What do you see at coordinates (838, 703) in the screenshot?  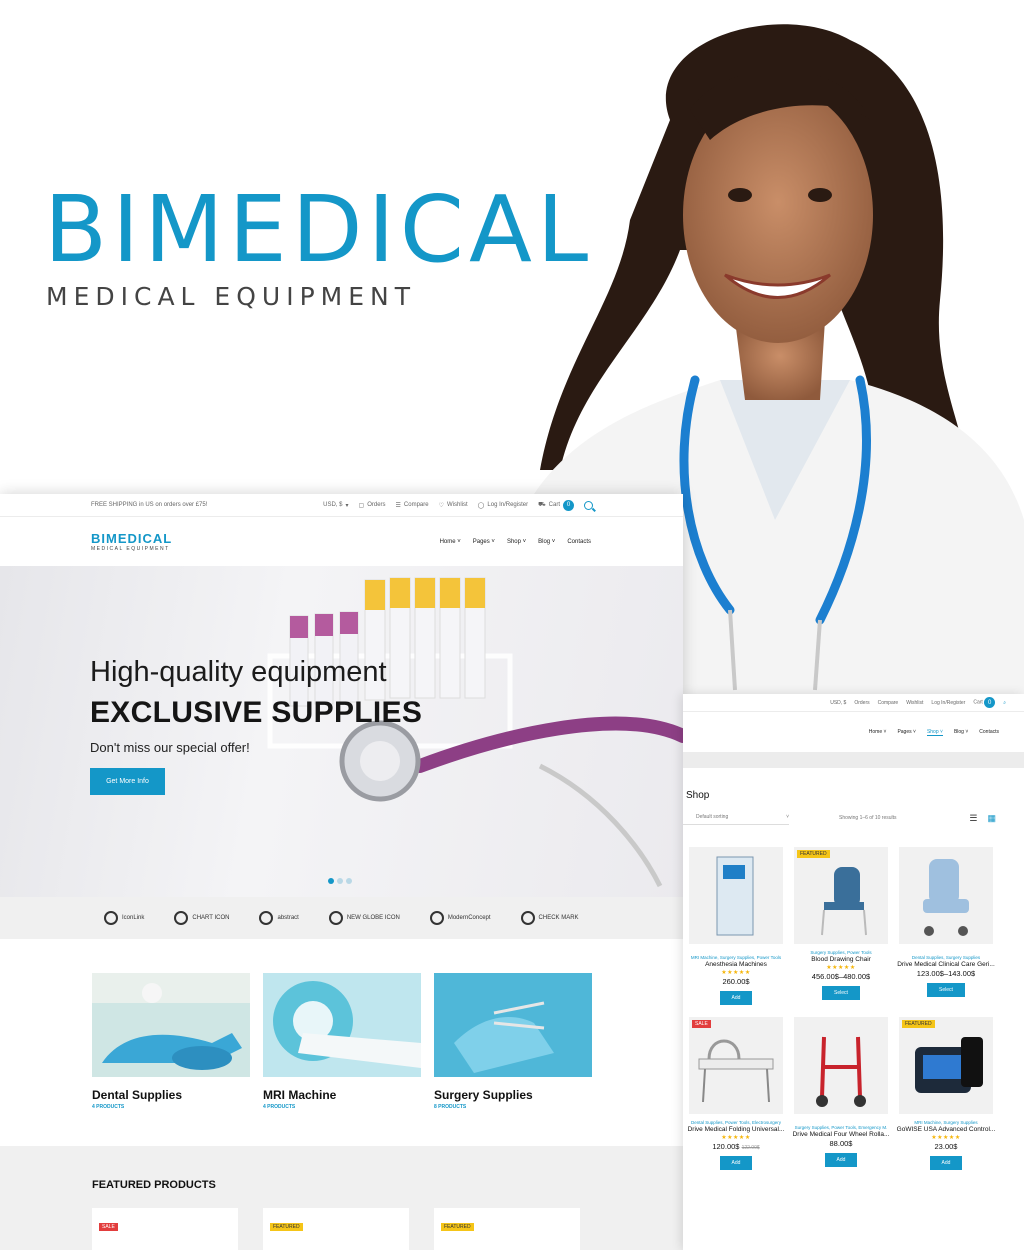 I see `currency-selector: USD, $` at bounding box center [838, 703].